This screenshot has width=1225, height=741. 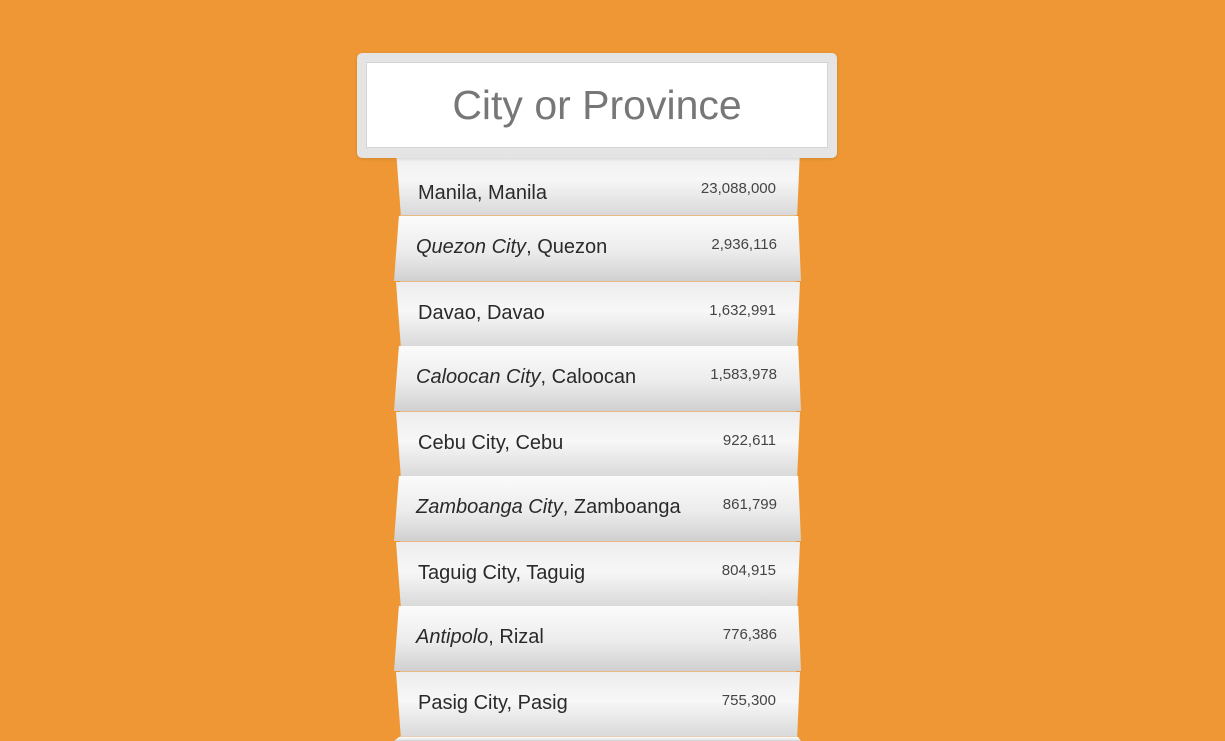 What do you see at coordinates (512, 247) in the screenshot?
I see `list-item-name: Quezon City, Quezon` at bounding box center [512, 247].